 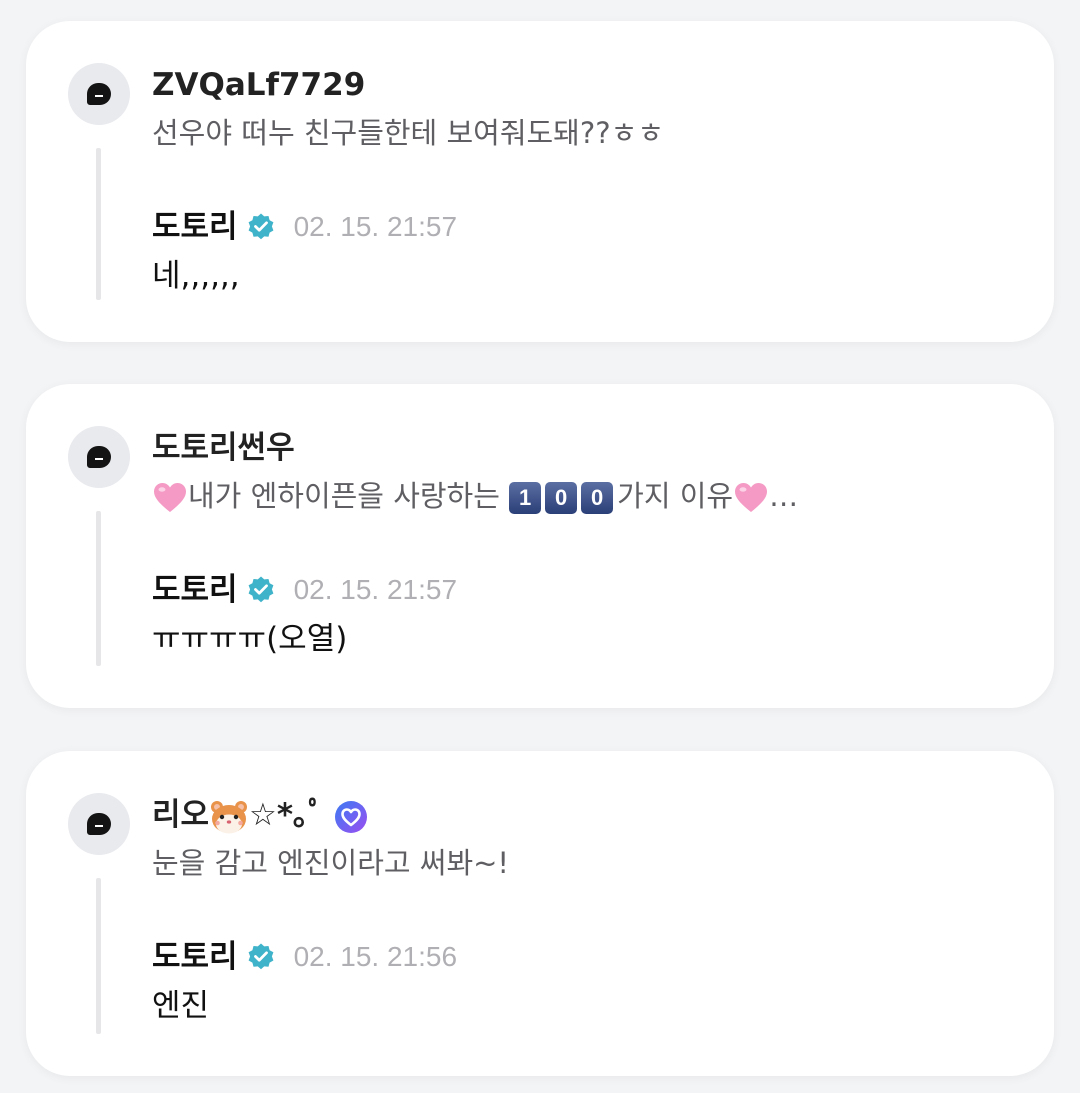 I want to click on reply-text: 네,,,,,,, so click(x=196, y=276).